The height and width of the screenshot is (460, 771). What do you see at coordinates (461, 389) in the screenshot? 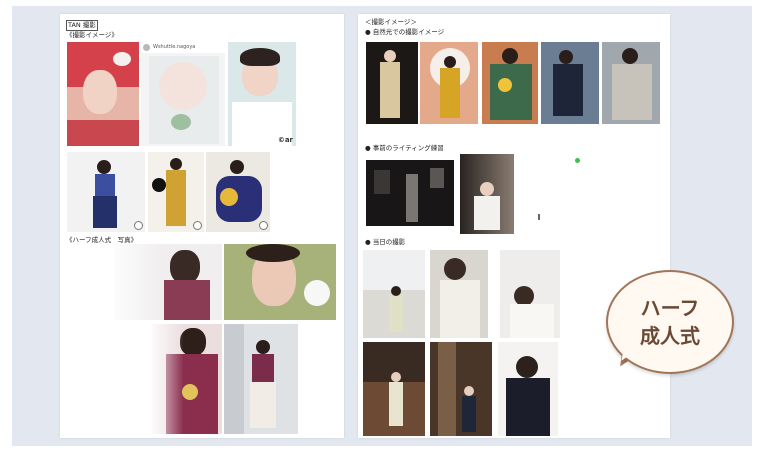
I see `photo-day-hallway` at bounding box center [461, 389].